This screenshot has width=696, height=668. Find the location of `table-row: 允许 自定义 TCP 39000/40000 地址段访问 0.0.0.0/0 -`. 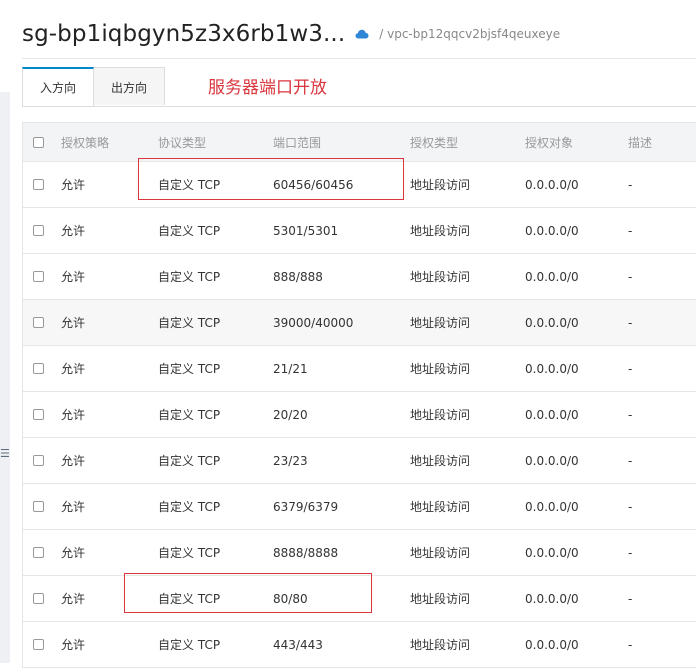

table-row: 允许 自定义 TCP 39000/40000 地址段访问 0.0.0.0/0 - is located at coordinates (359, 323).